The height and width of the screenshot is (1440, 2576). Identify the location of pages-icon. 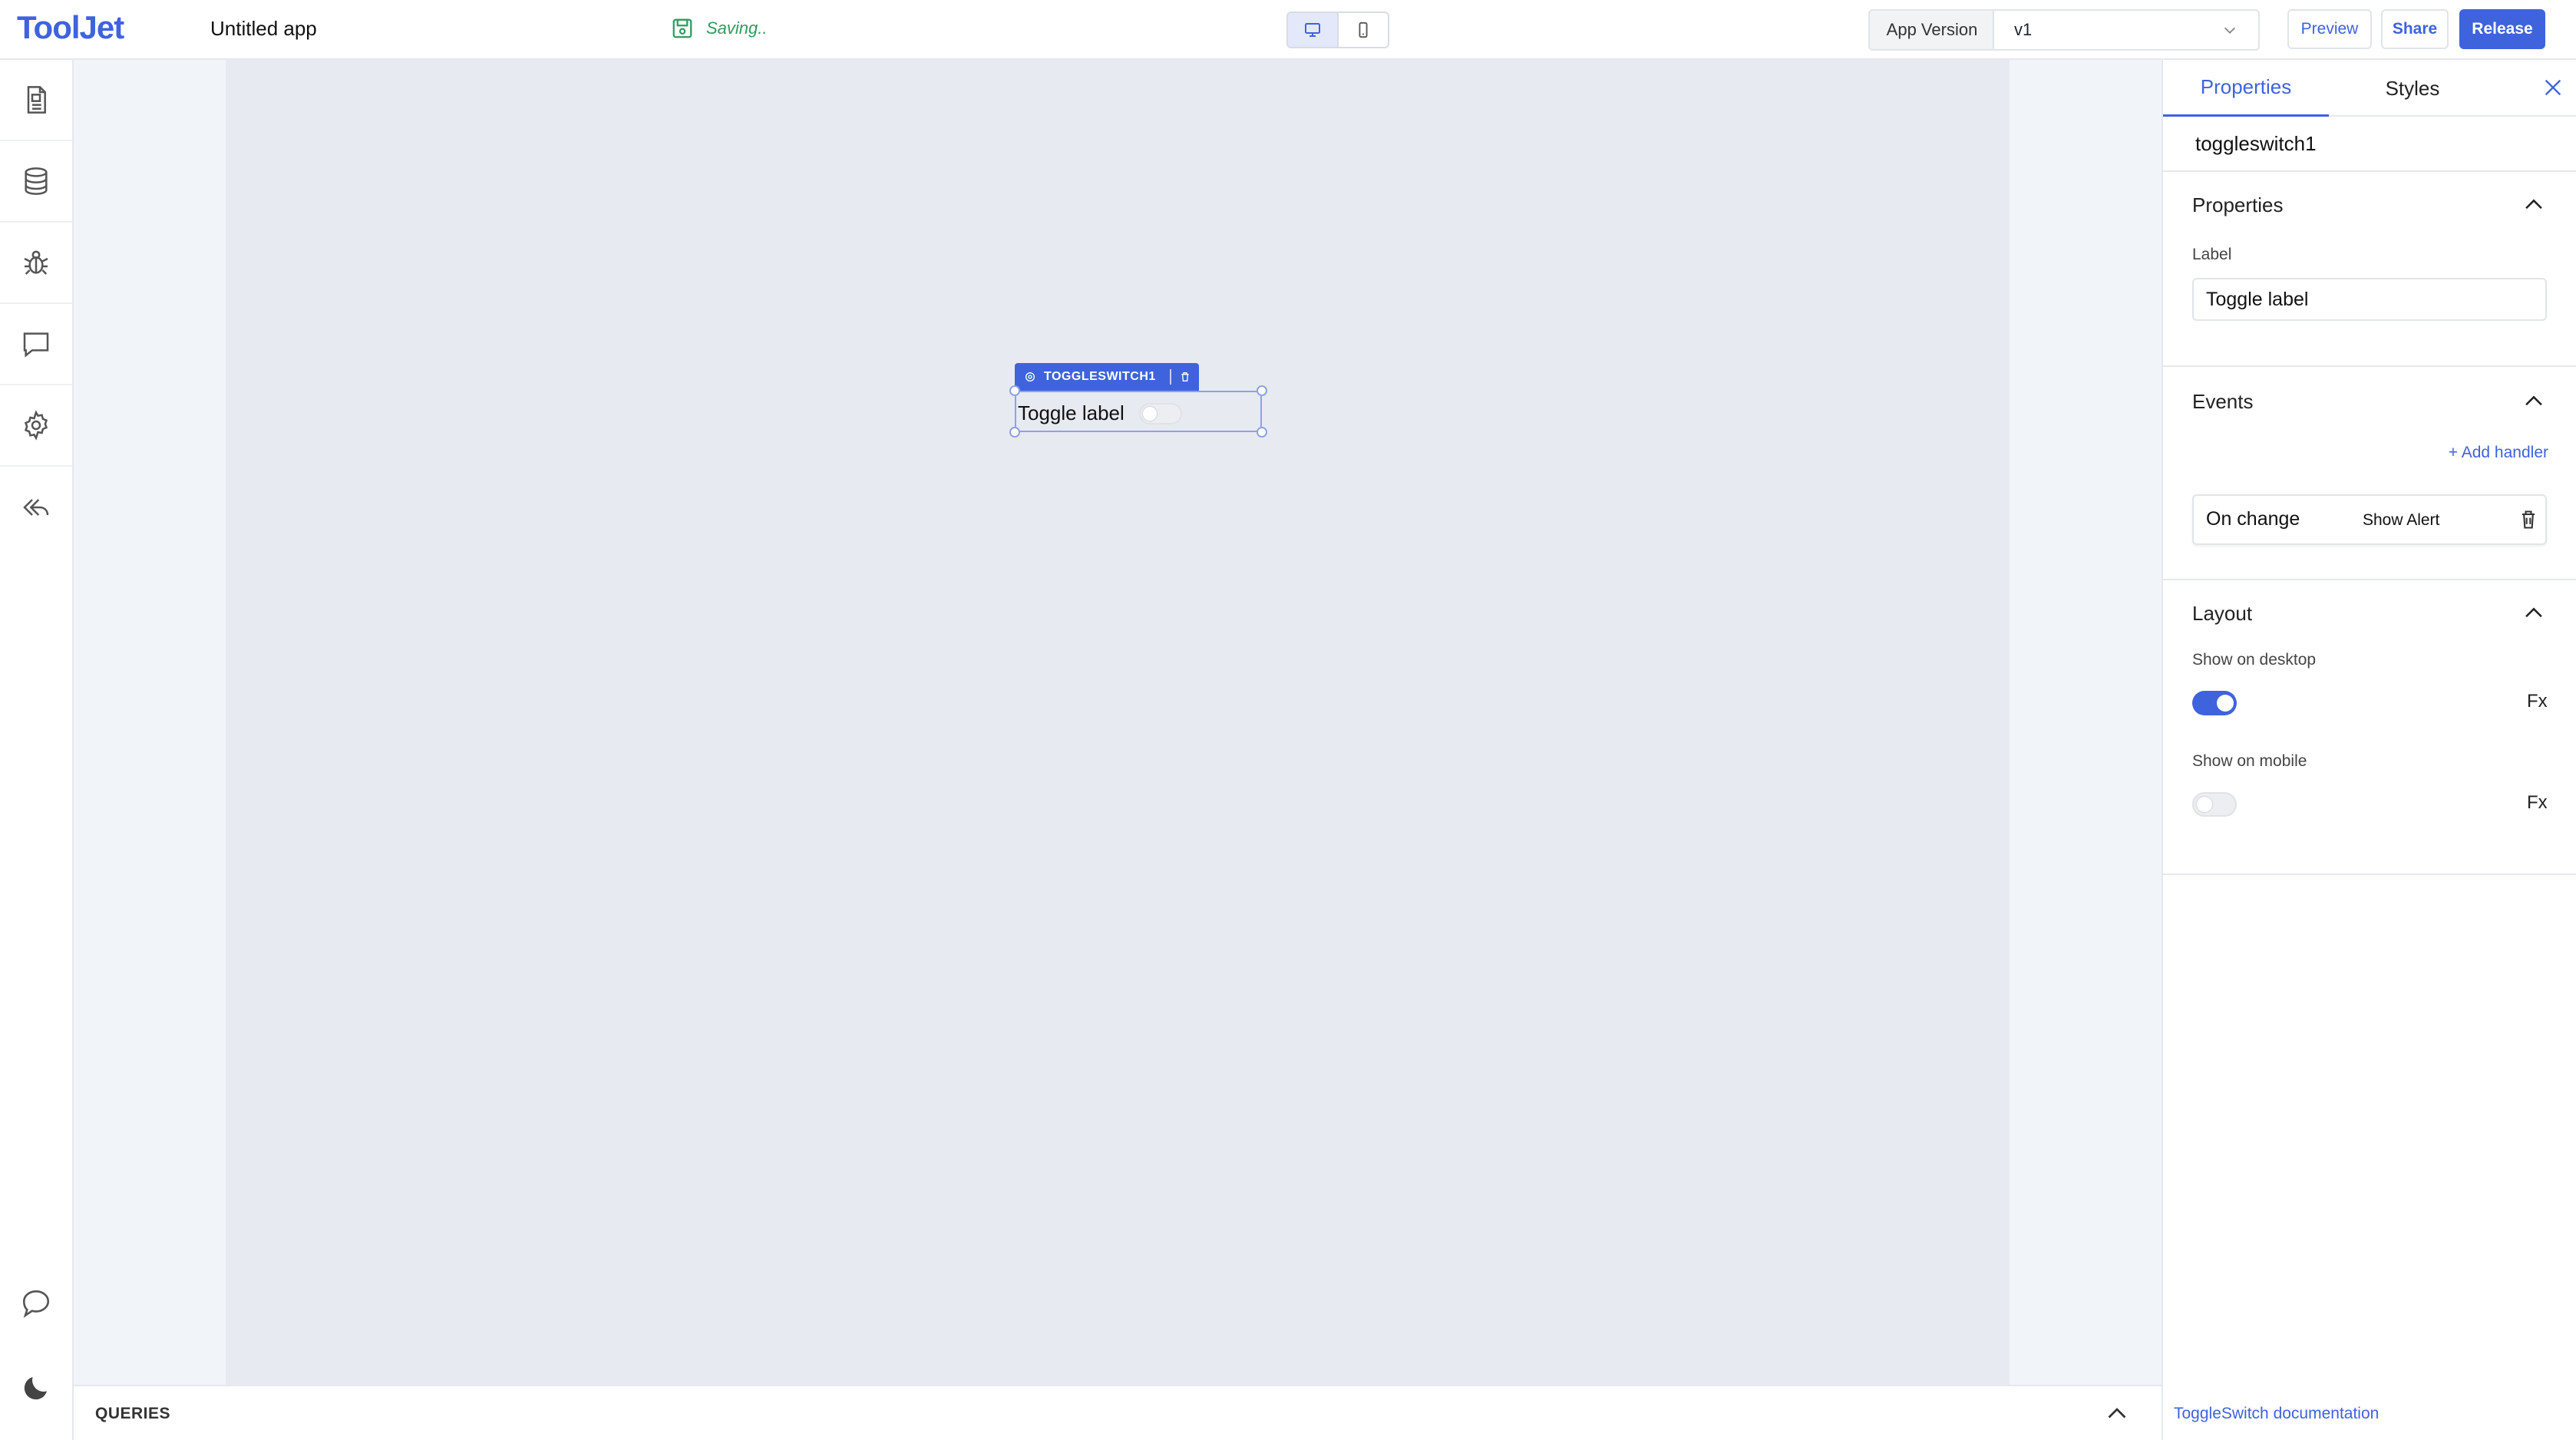
(36, 100).